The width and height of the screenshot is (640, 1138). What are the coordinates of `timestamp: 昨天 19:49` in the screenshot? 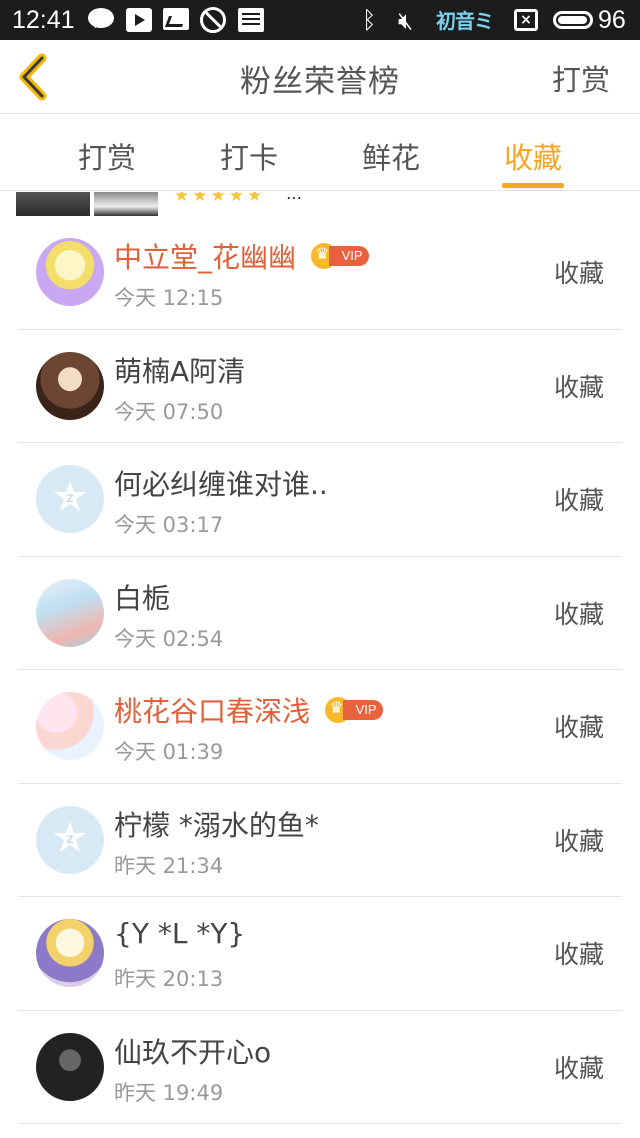 It's located at (169, 1092).